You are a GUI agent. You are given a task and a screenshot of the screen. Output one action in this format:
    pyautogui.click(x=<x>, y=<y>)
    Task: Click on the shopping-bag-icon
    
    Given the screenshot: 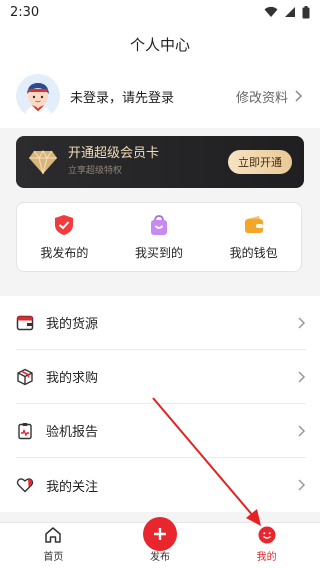 What is the action you would take?
    pyautogui.click(x=159, y=224)
    